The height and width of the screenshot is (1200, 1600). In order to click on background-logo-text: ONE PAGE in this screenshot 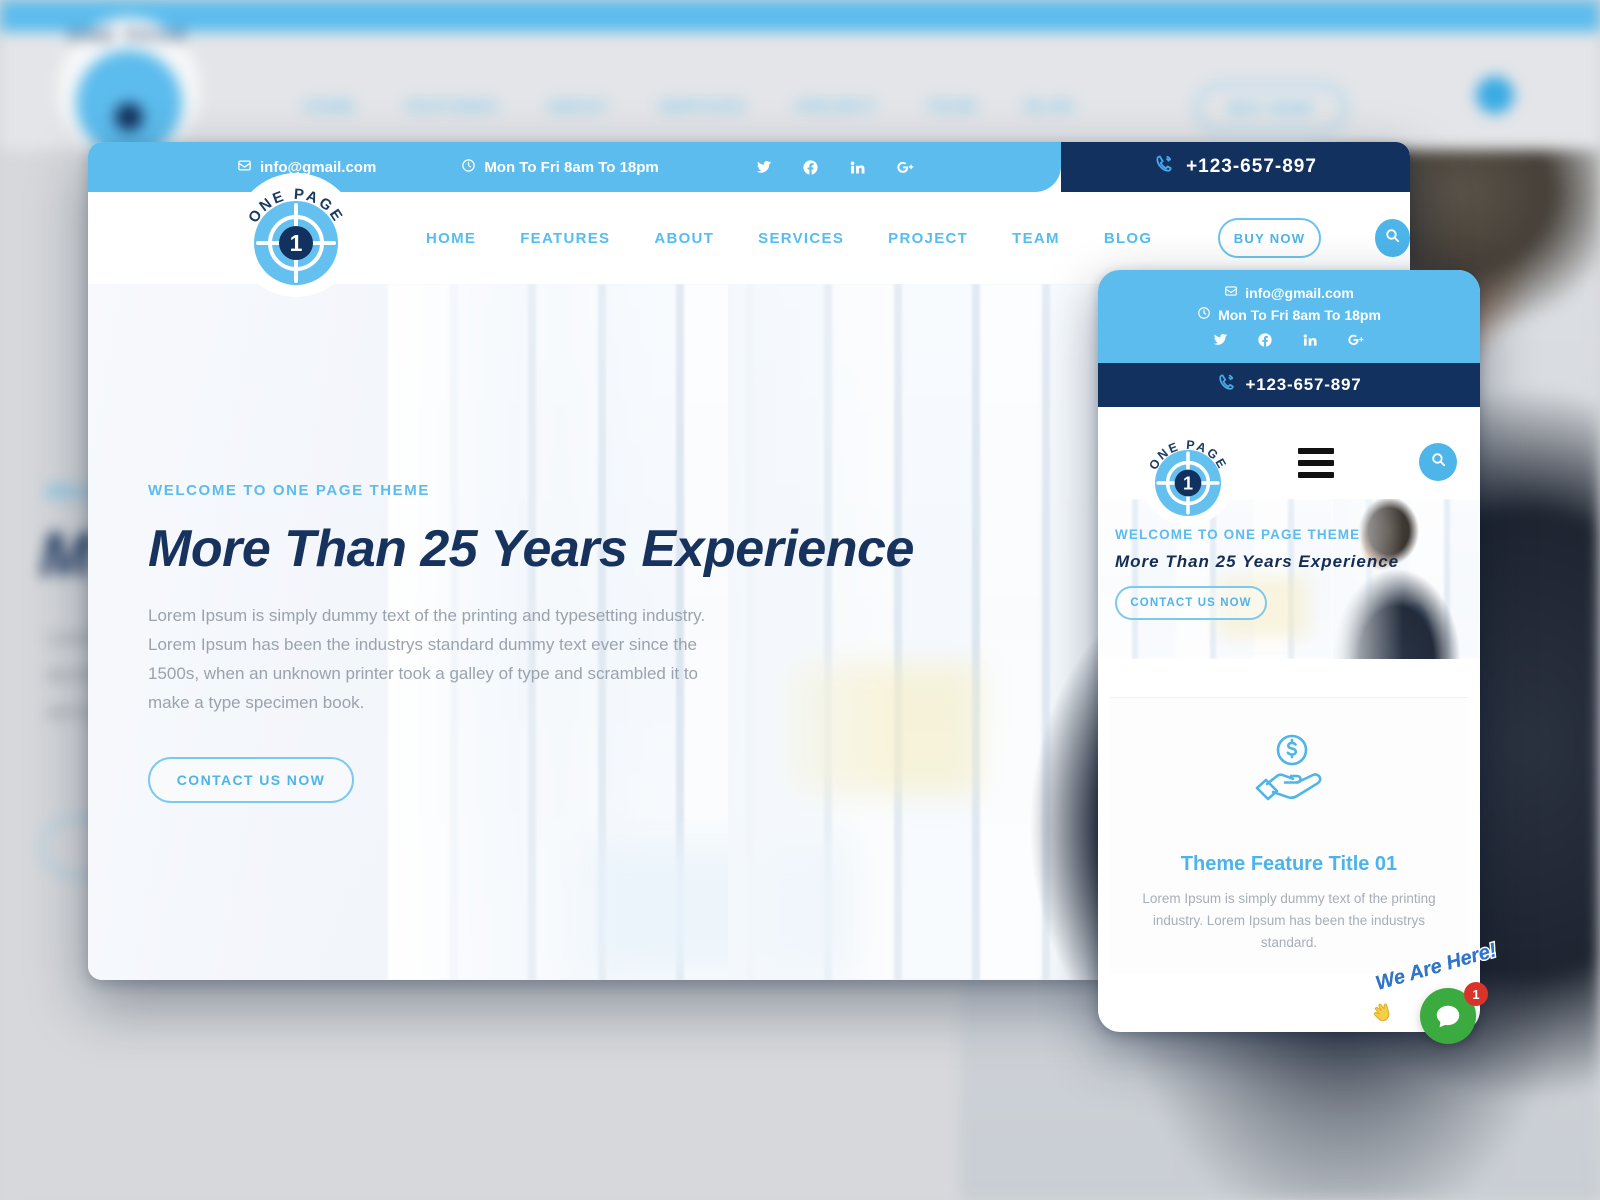, I will do `click(129, 35)`.